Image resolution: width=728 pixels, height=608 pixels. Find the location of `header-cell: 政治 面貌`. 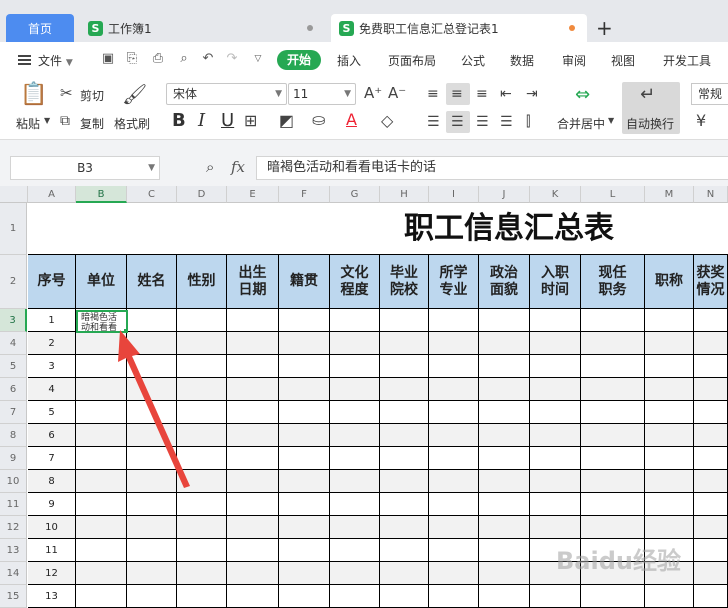

header-cell: 政治 面貌 is located at coordinates (504, 282).